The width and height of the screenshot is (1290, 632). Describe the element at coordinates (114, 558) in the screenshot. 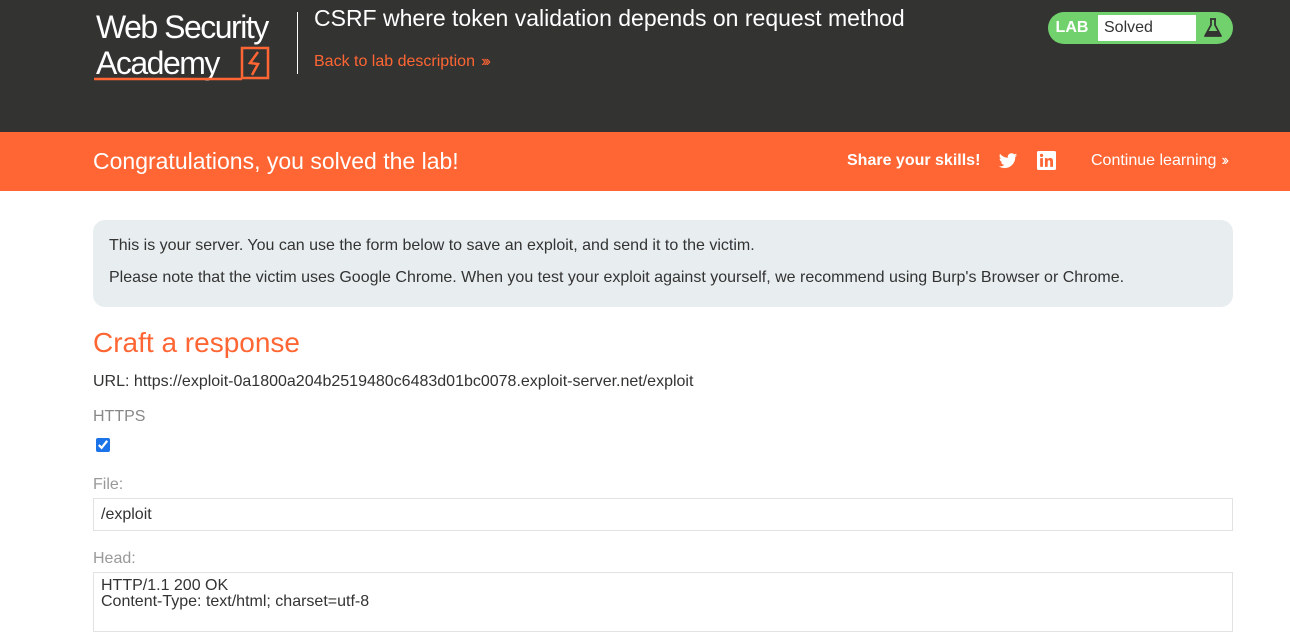

I see `head-label: Head:` at that location.